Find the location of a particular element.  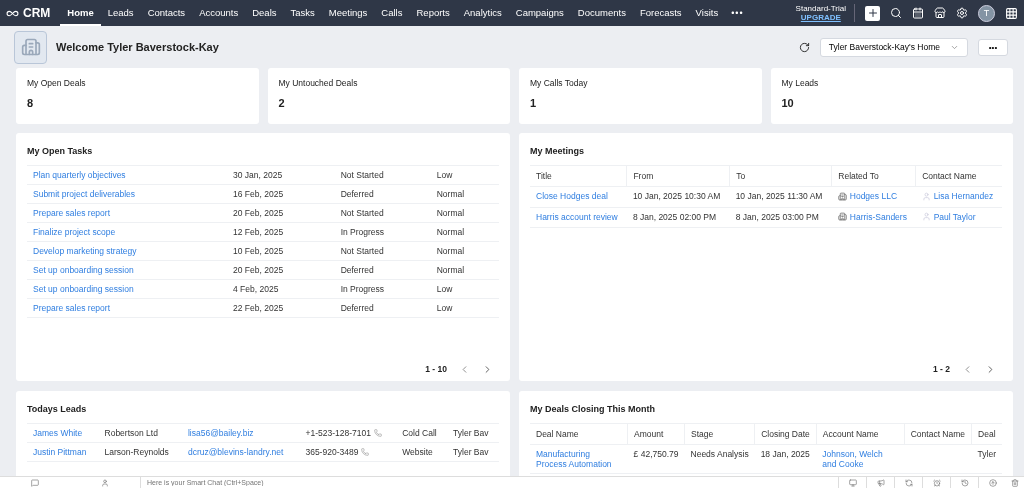

nav-tab: Tasks is located at coordinates (302, 13).